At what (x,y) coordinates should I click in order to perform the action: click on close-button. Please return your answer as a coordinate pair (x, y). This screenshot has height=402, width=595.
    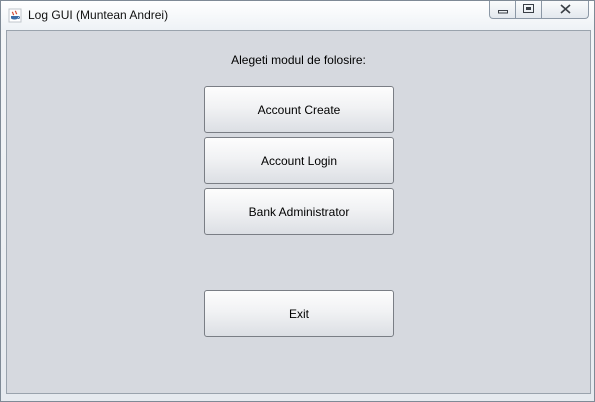
    Looking at the image, I should click on (565, 10).